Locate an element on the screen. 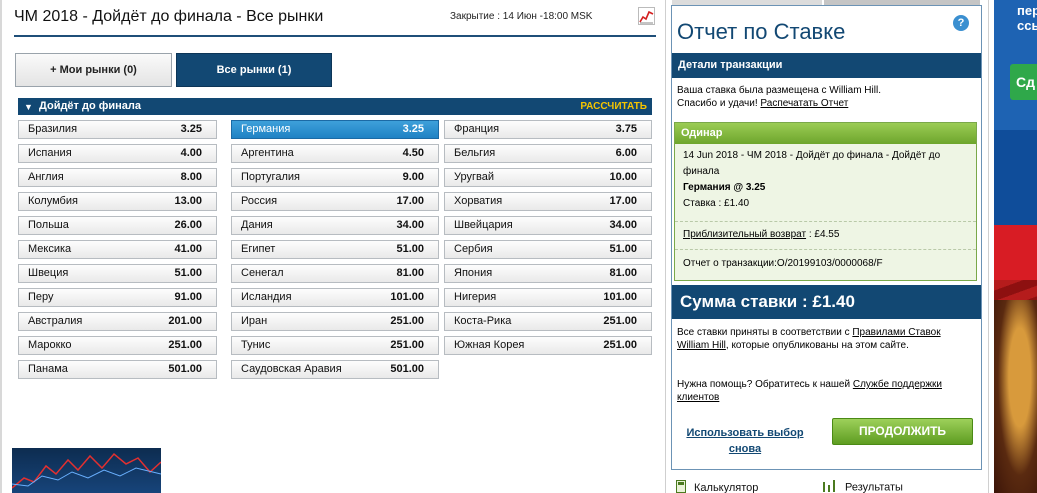 The image size is (1037, 493). selection-button: Саудовская Аравия 501.00 is located at coordinates (335, 369).